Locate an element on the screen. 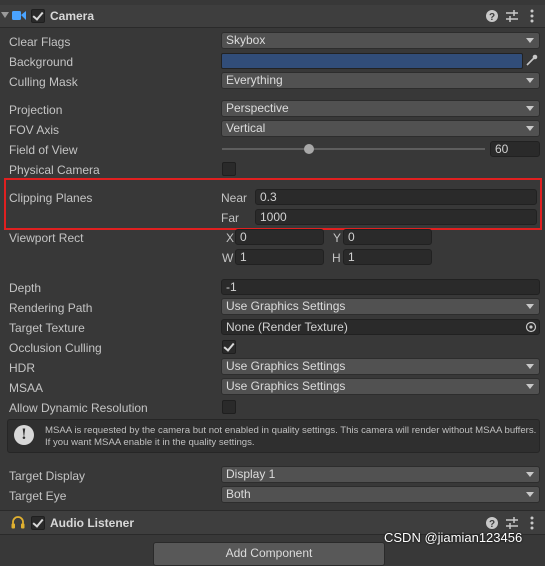 The image size is (545, 566). far-label: Far is located at coordinates (230, 218).